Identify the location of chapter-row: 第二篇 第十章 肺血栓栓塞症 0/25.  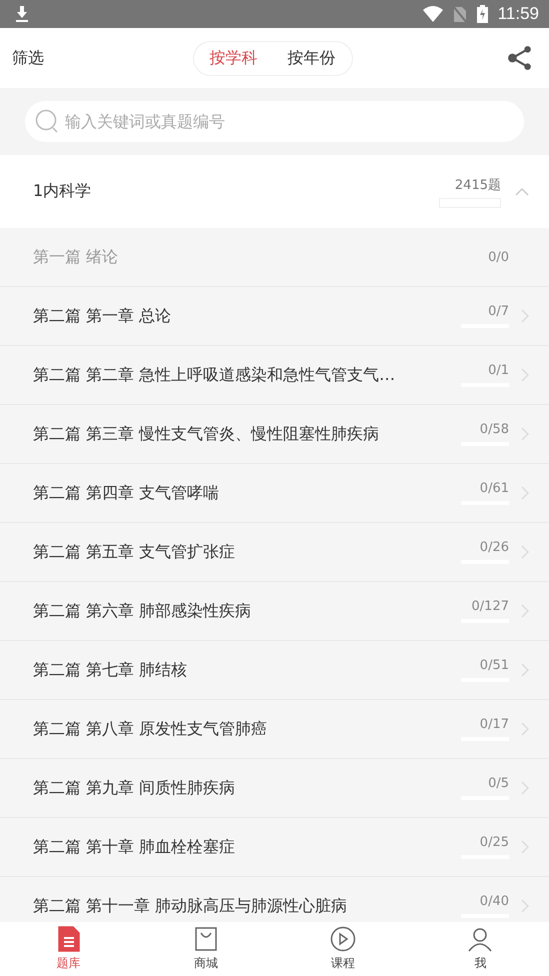
(274, 847).